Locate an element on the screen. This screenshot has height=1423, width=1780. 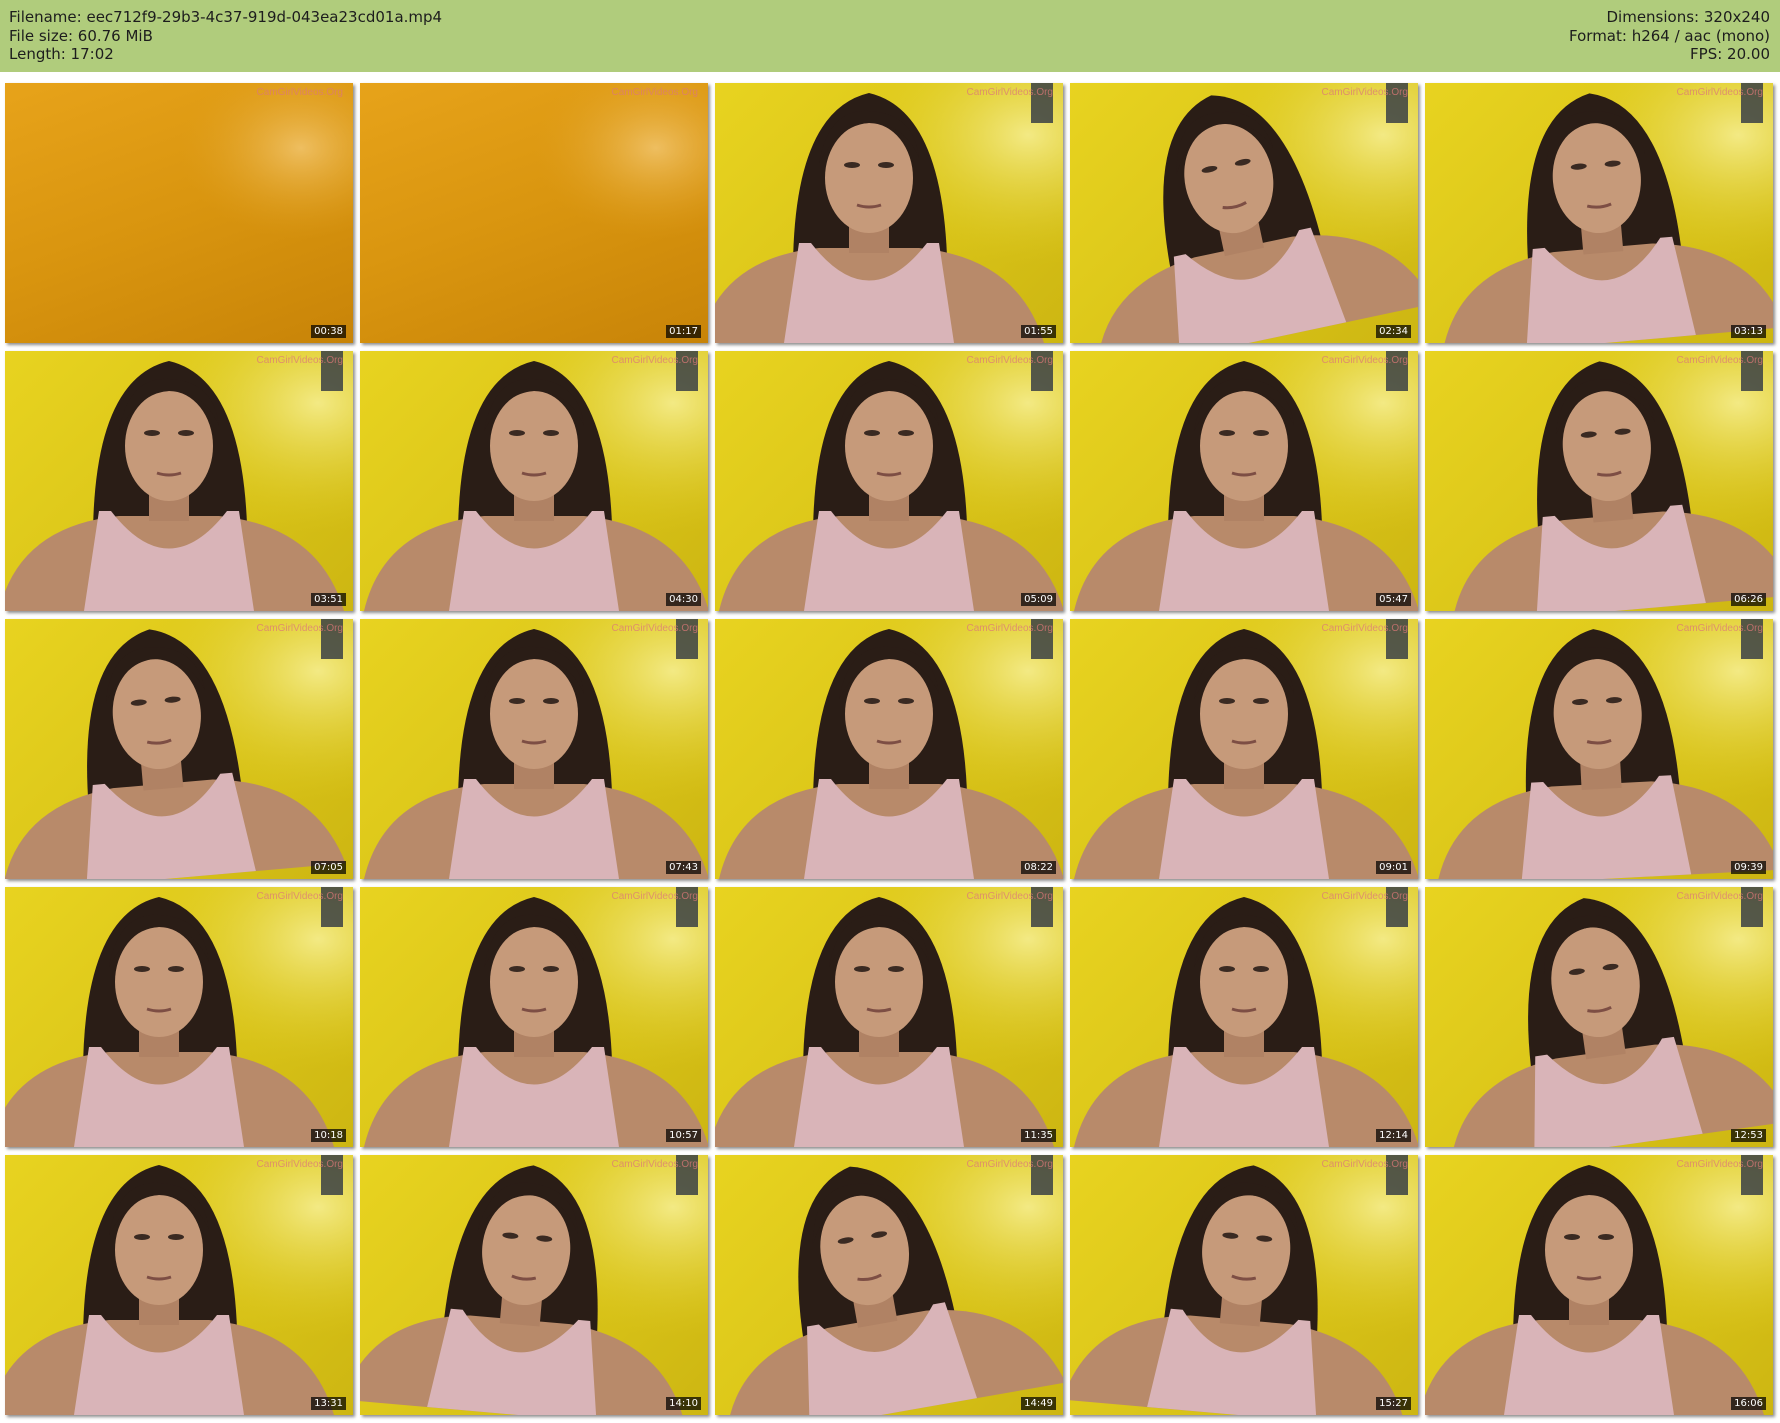
timestamp-label: 09:39 is located at coordinates (1748, 867).